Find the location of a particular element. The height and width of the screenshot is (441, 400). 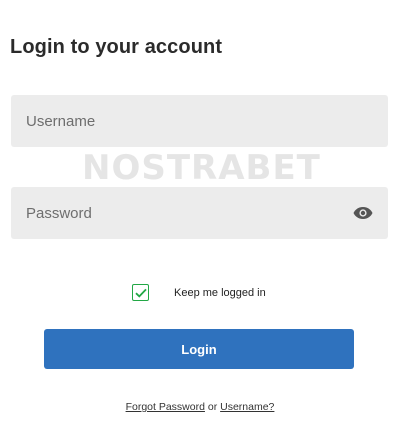

or-text: or is located at coordinates (212, 407).